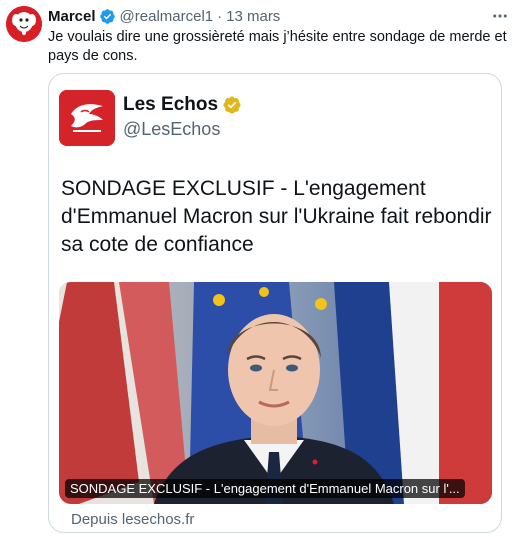 This screenshot has width=520, height=537. What do you see at coordinates (24, 24) in the screenshot?
I see `user-avatar` at bounding box center [24, 24].